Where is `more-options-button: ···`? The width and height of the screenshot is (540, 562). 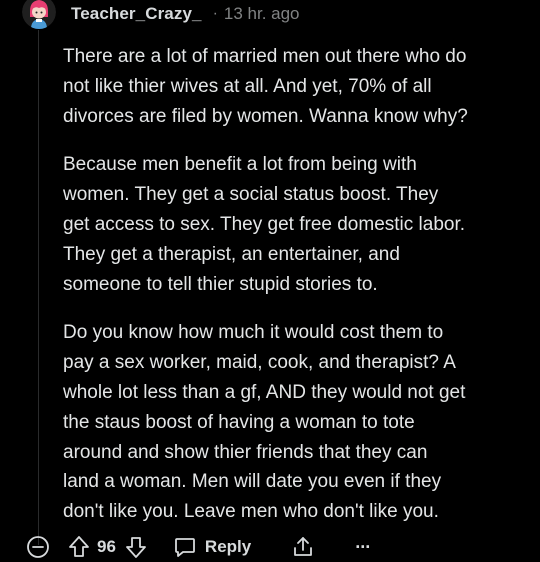
more-options-button: ··· is located at coordinates (363, 547).